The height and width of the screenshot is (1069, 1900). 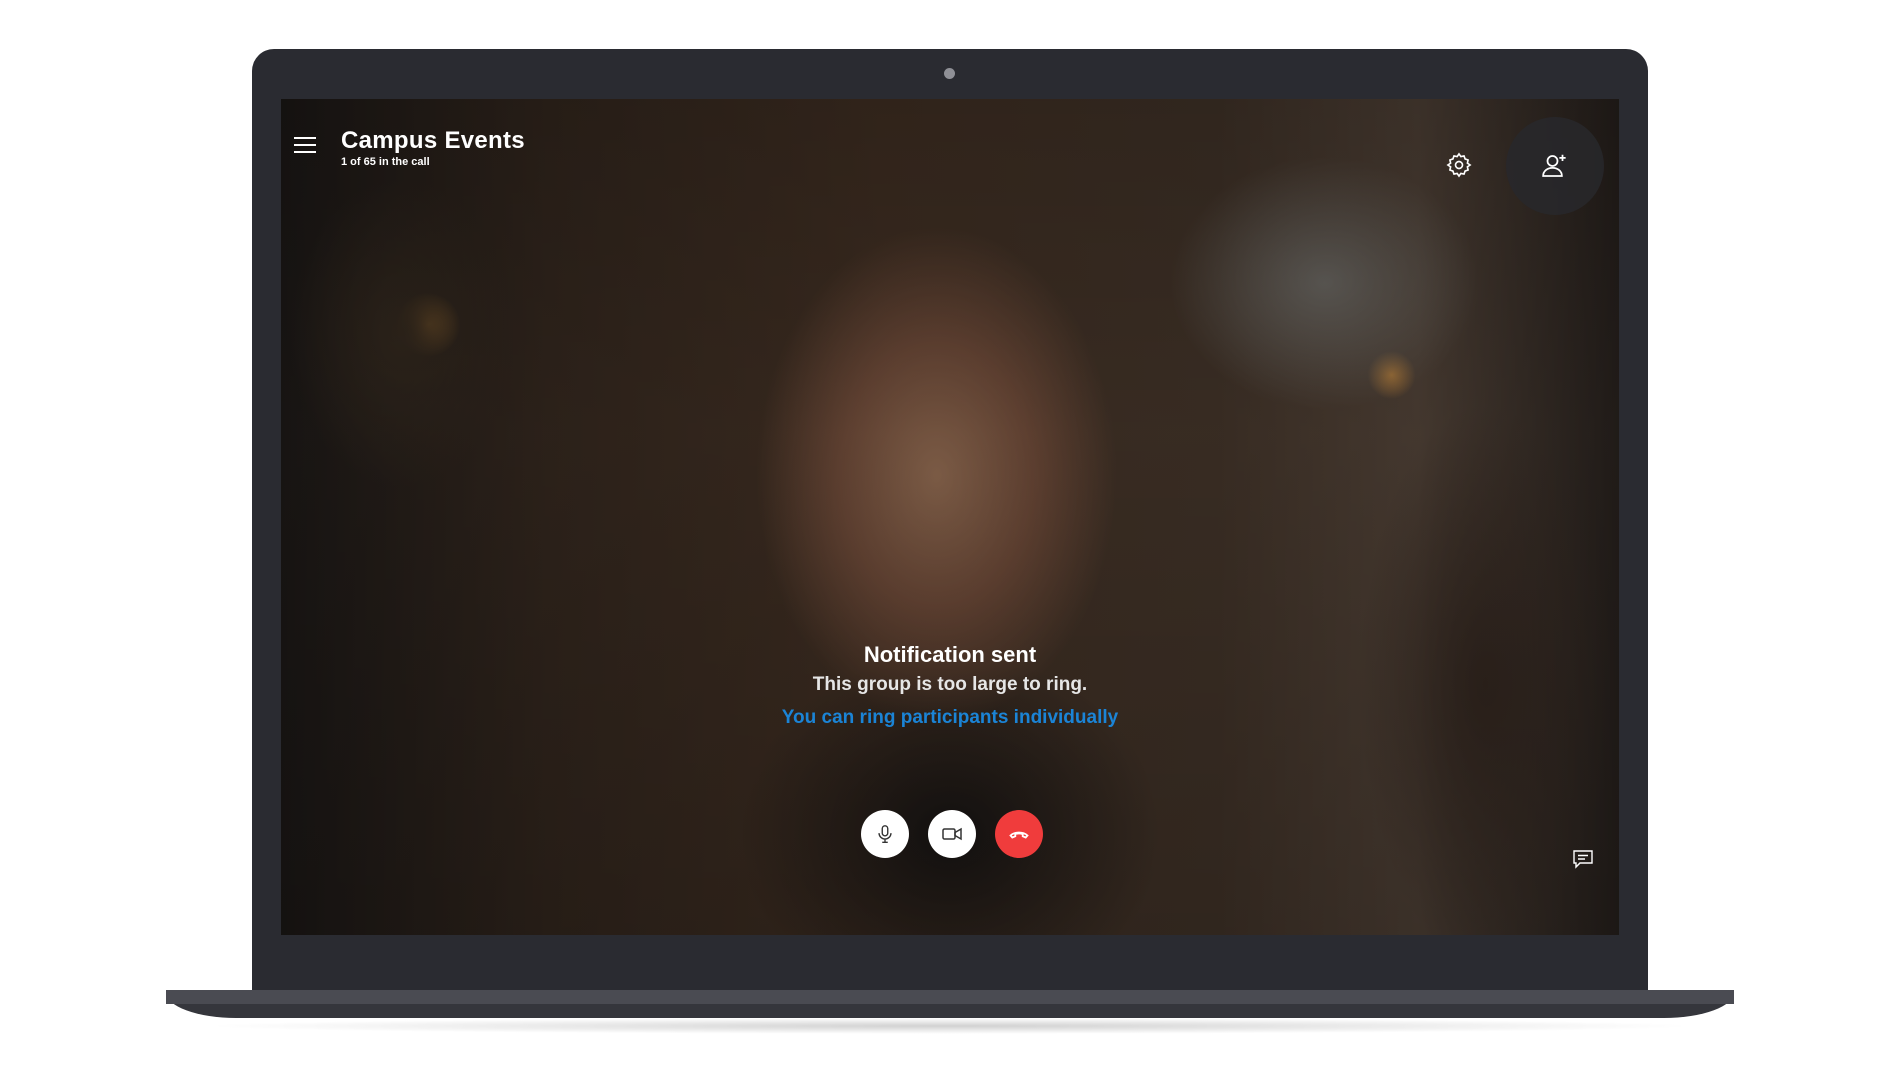 I want to click on microphone-icon, so click(x=885, y=834).